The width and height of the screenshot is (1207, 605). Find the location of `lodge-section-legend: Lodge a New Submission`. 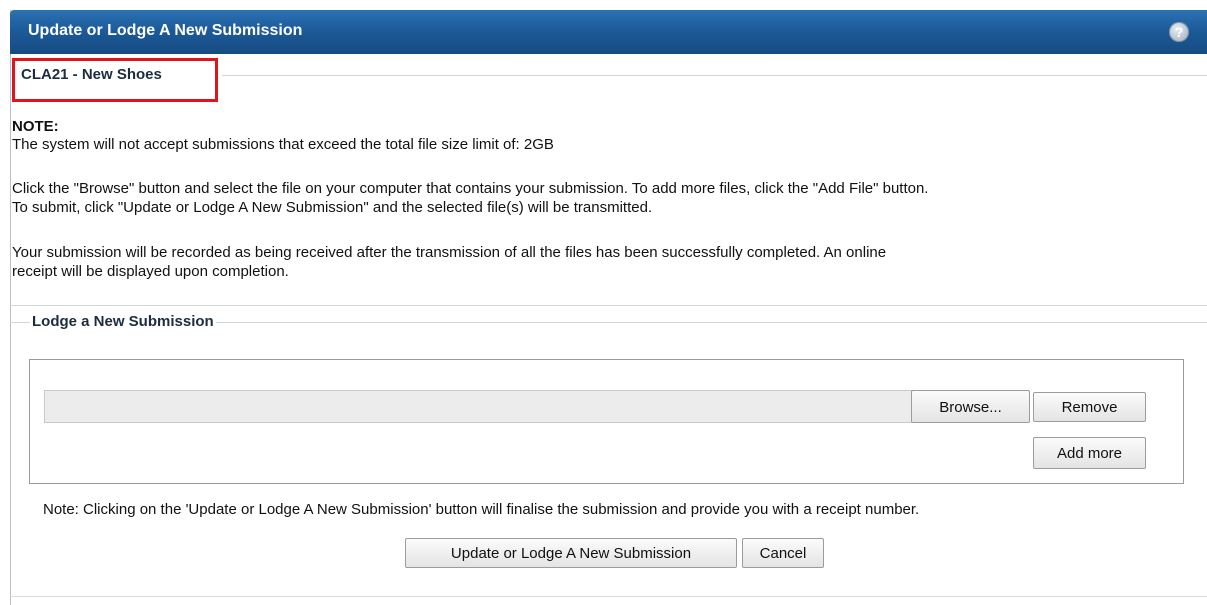

lodge-section-legend: Lodge a New Submission is located at coordinates (123, 321).